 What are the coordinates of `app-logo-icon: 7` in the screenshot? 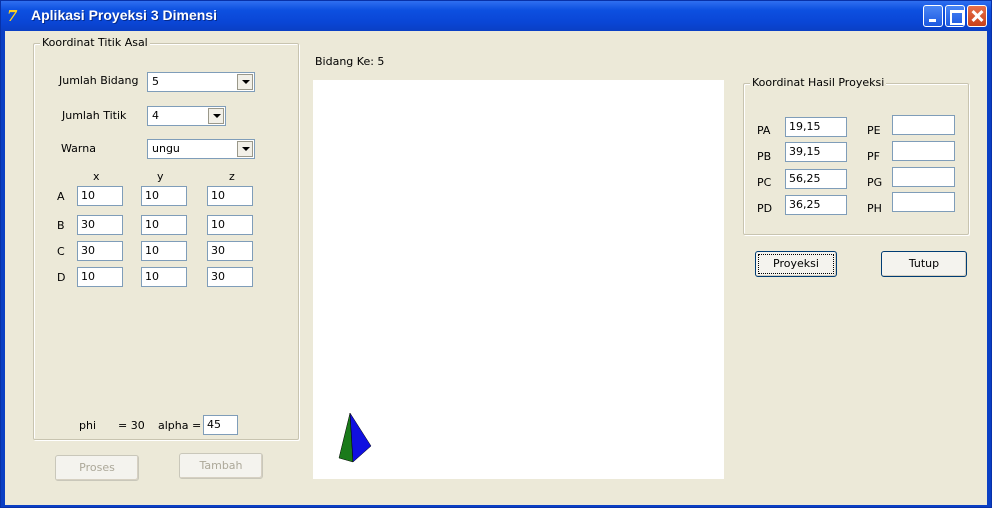 It's located at (12, 16).